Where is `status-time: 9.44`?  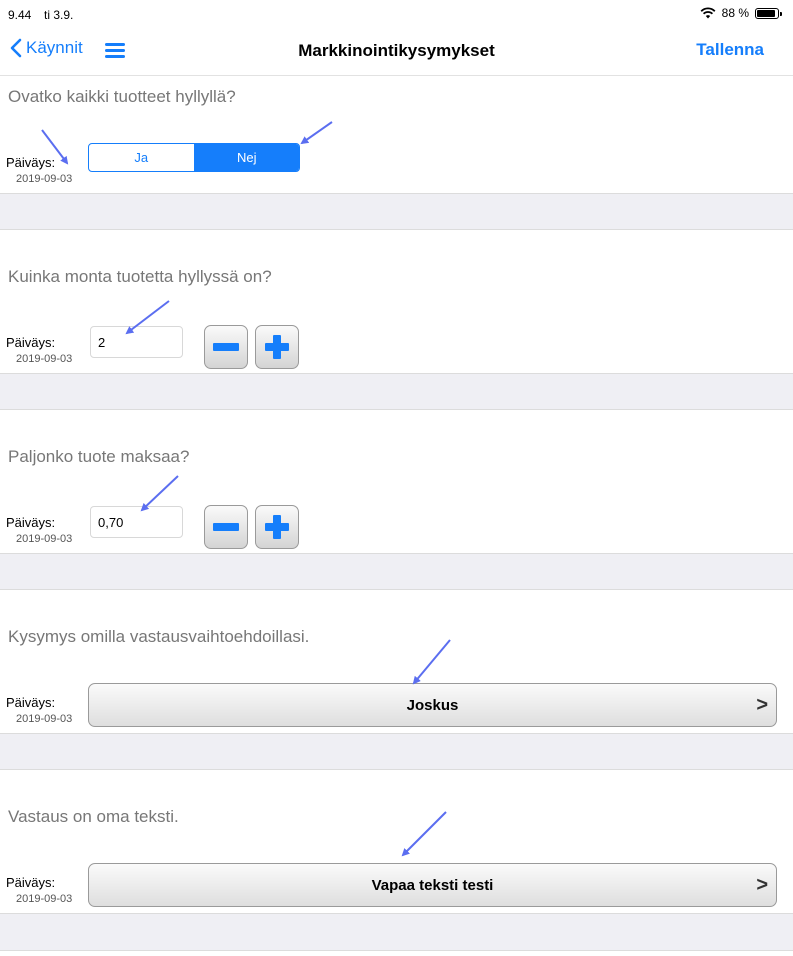 status-time: 9.44 is located at coordinates (20, 15).